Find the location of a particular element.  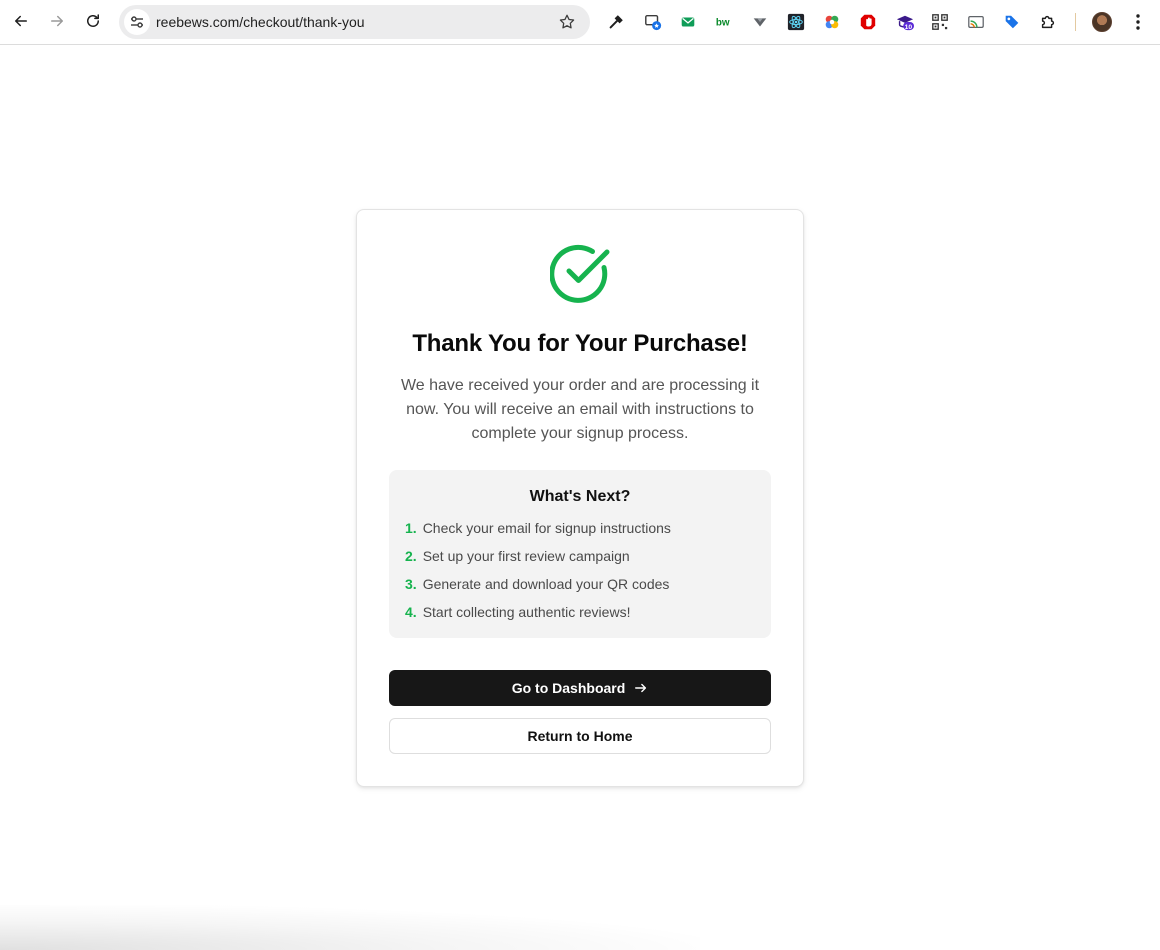

extension-badge-count: 10 is located at coordinates (909, 27).